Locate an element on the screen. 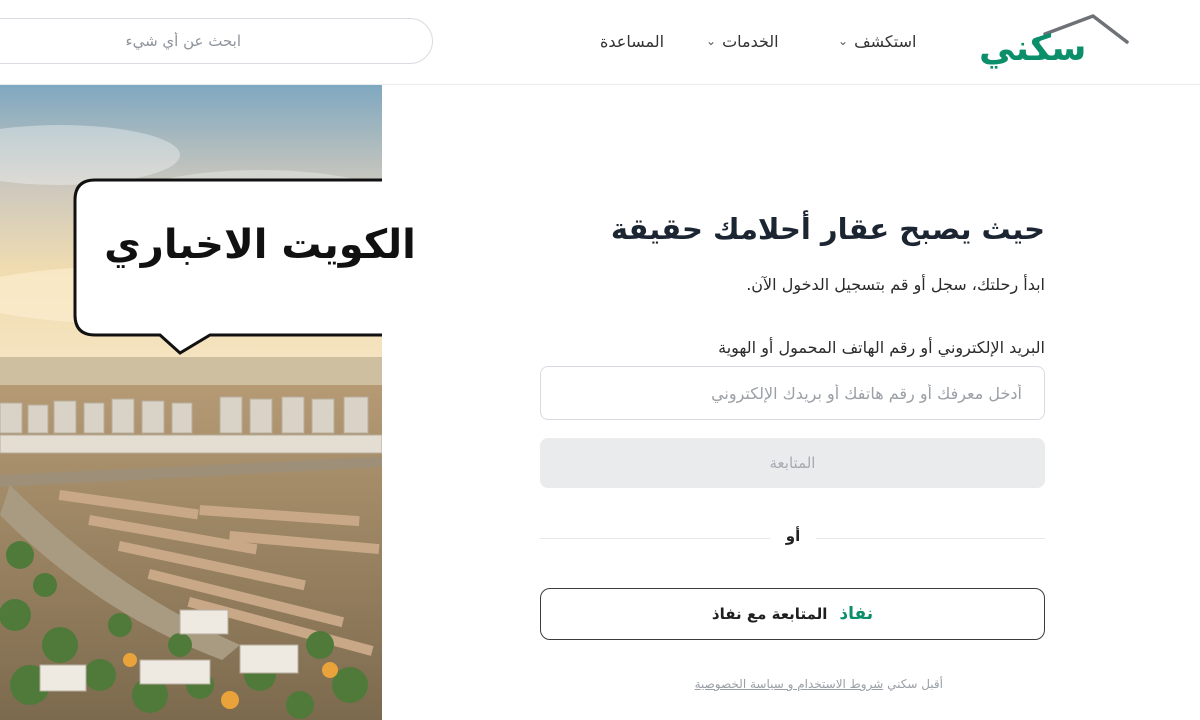 This screenshot has width=1200, height=720. continue-button: المتابعة is located at coordinates (792, 463).